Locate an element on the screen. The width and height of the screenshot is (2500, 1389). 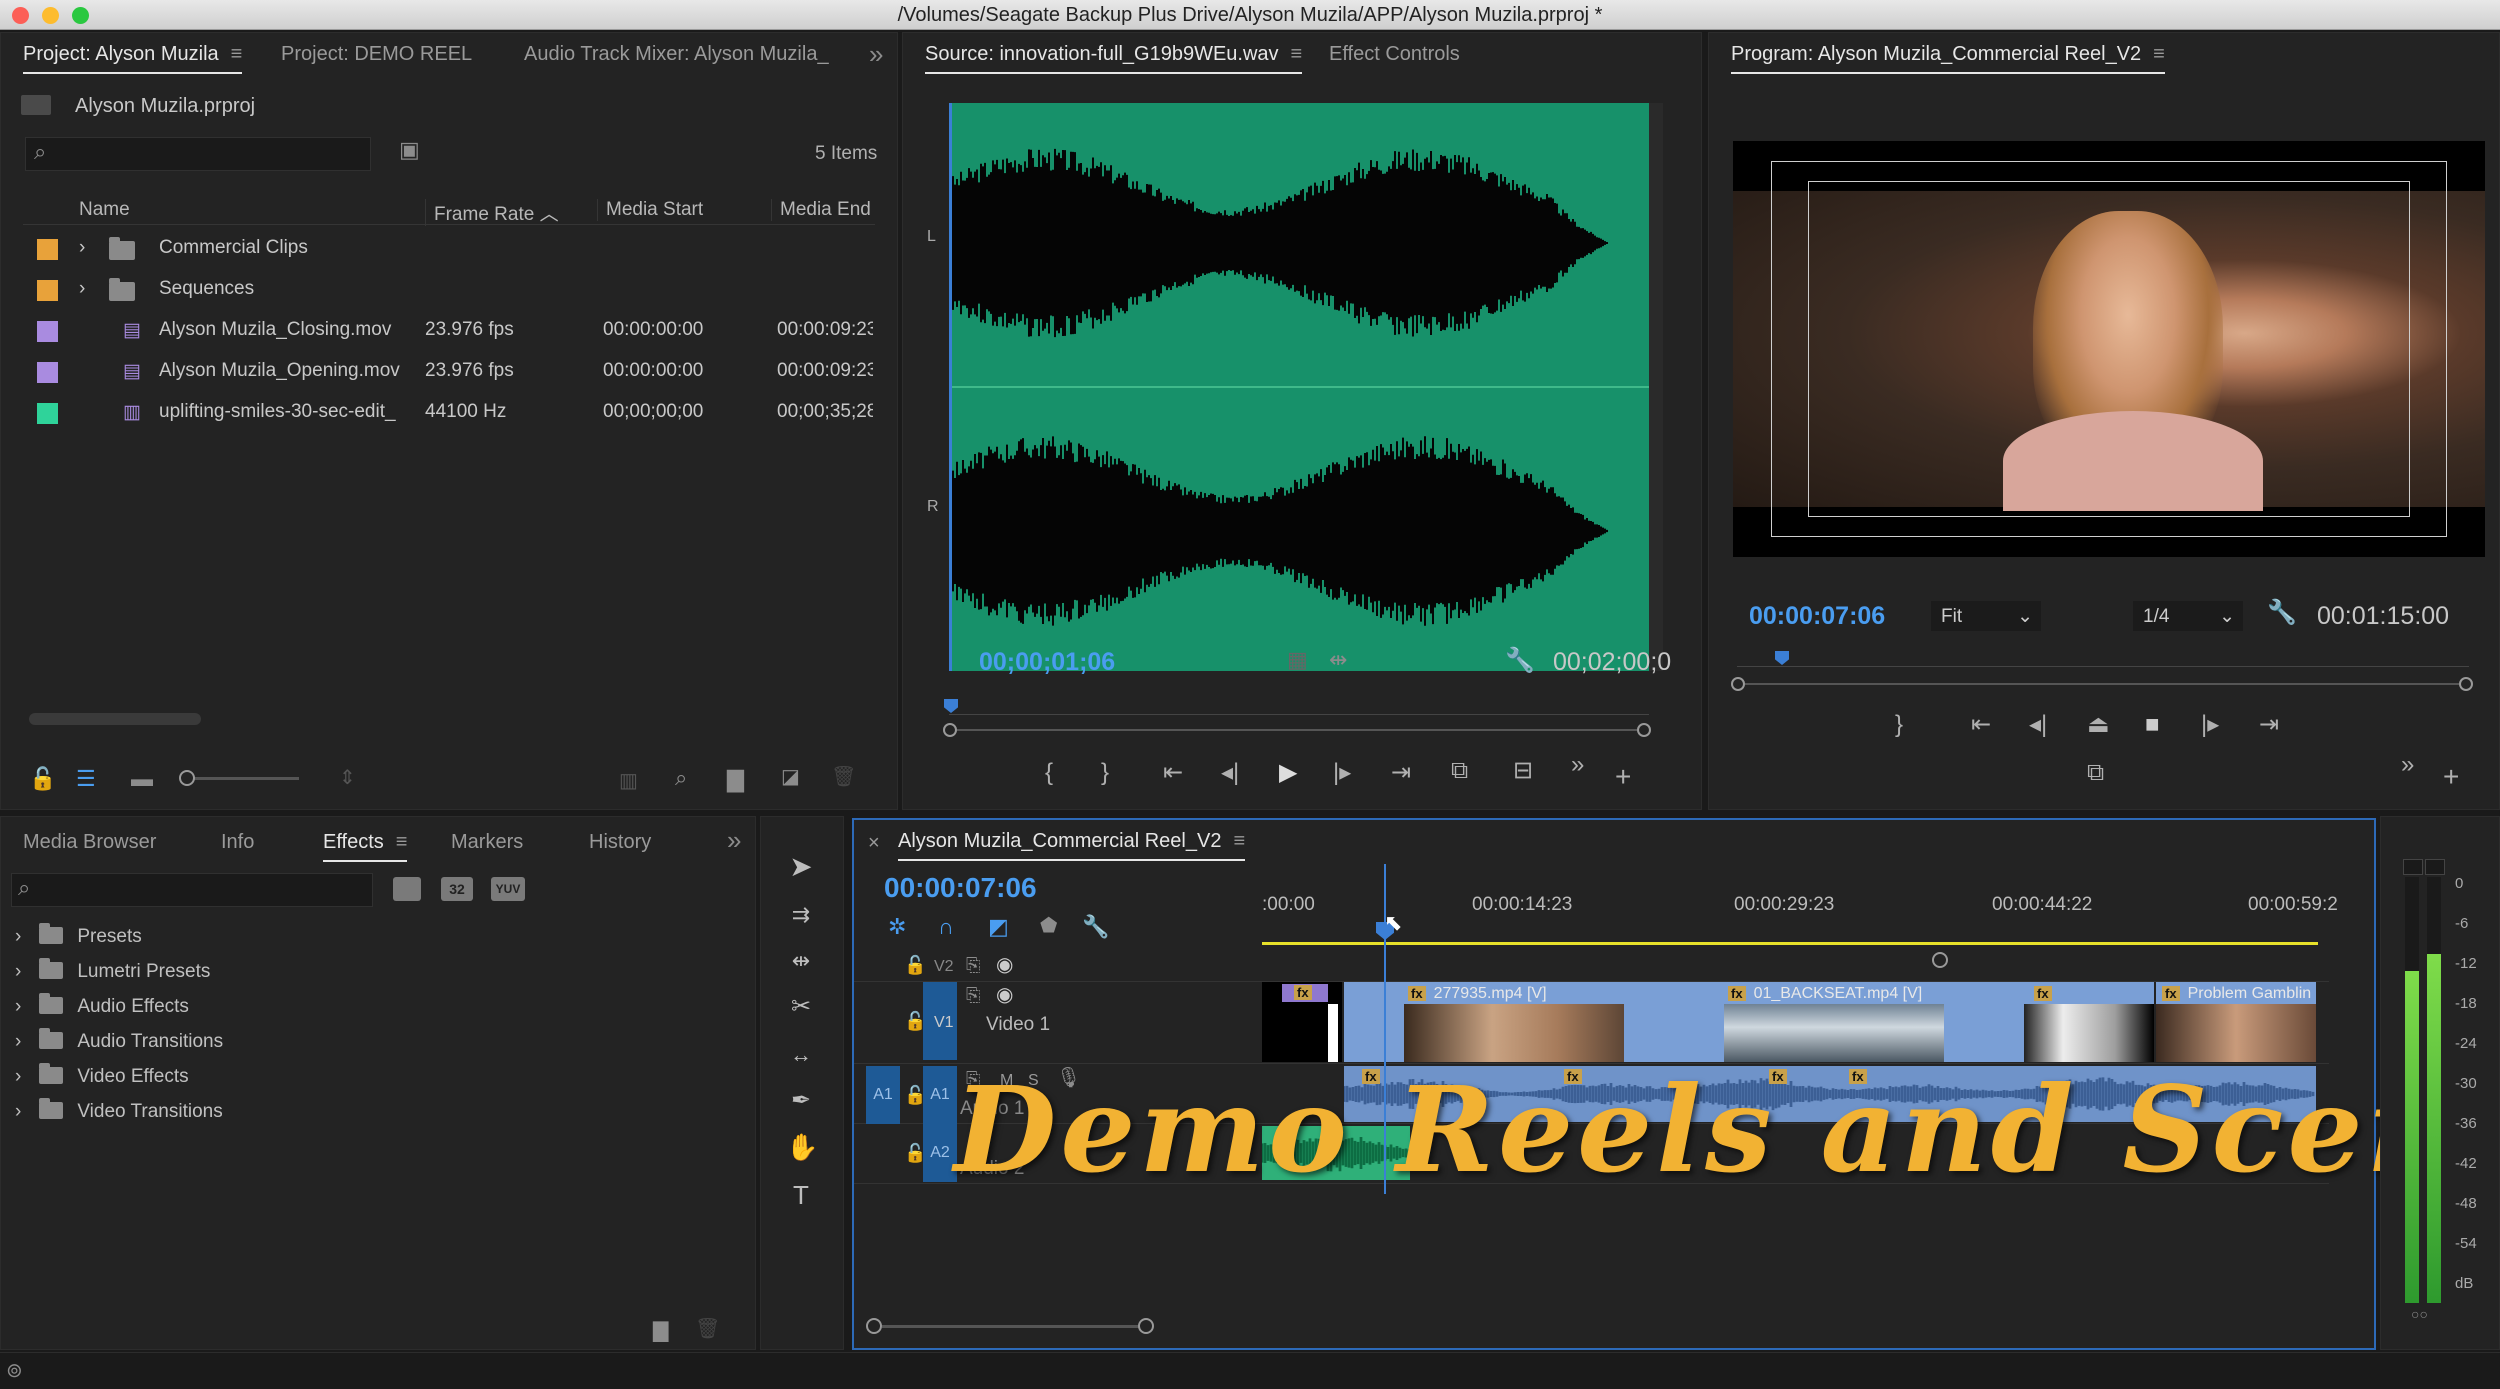
clear-icon: 🗑 is located at coordinates (843, 777).